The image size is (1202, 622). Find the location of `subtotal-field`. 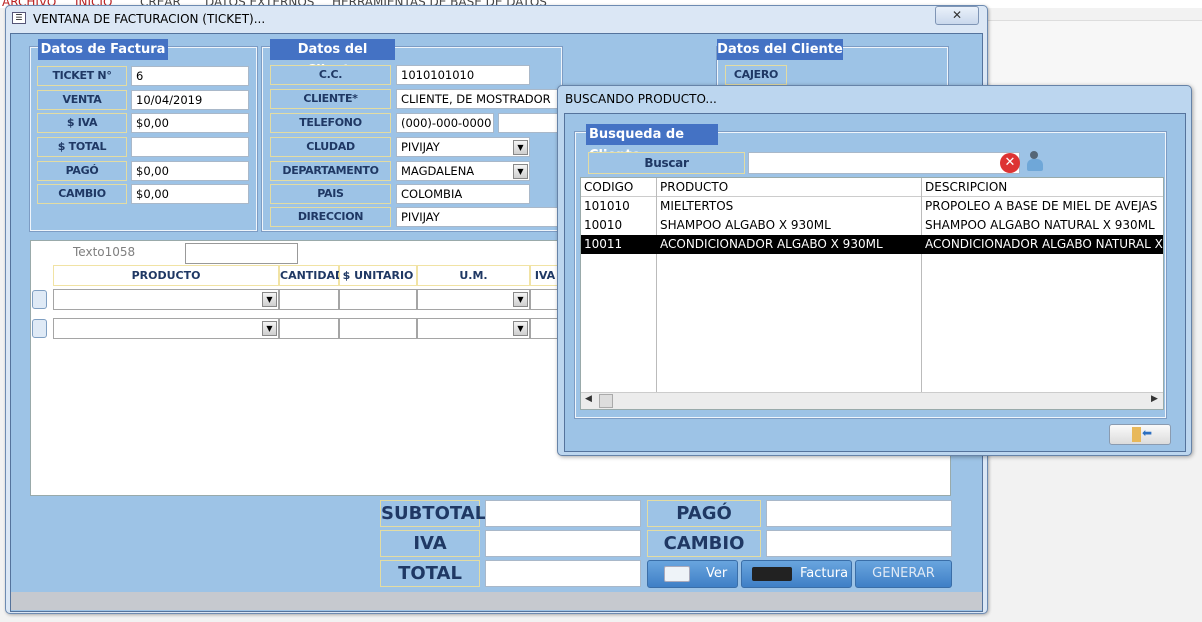

subtotal-field is located at coordinates (563, 513).